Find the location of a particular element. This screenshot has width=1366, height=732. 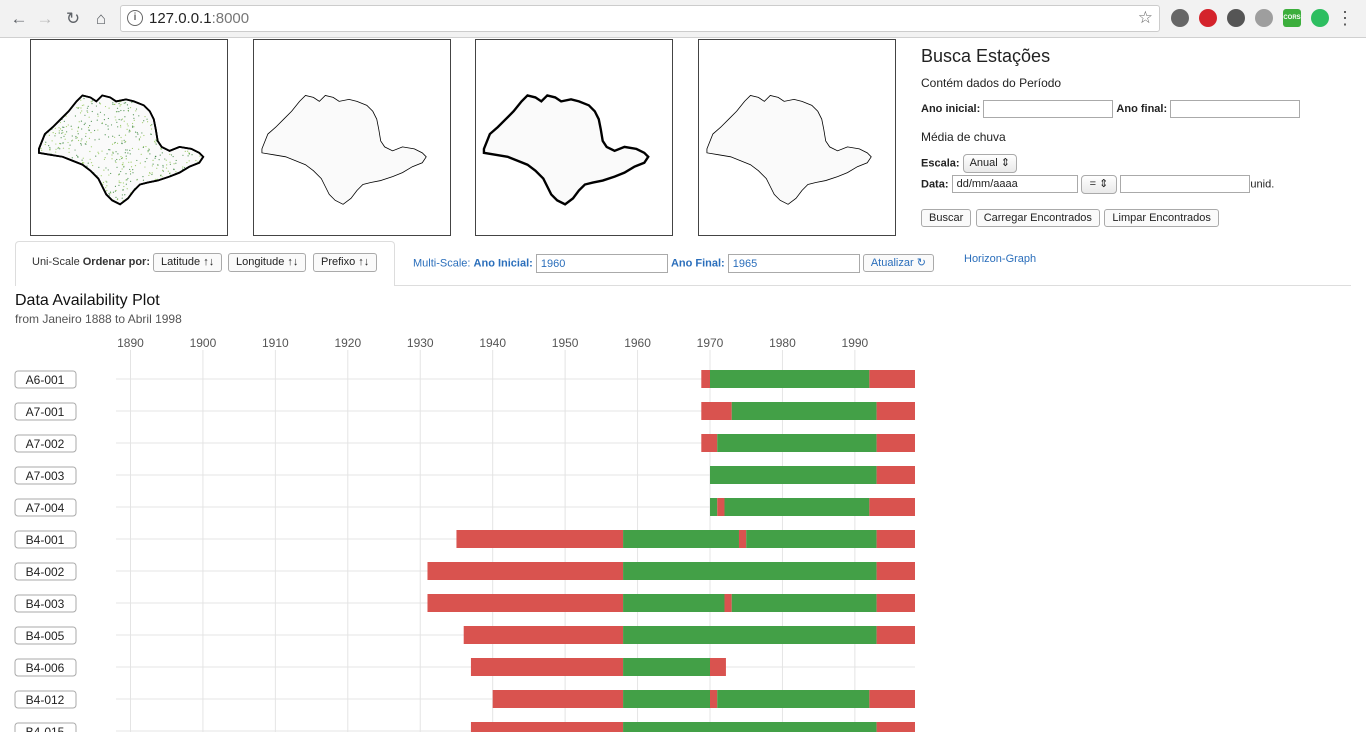

opera-icon is located at coordinates (1208, 18).